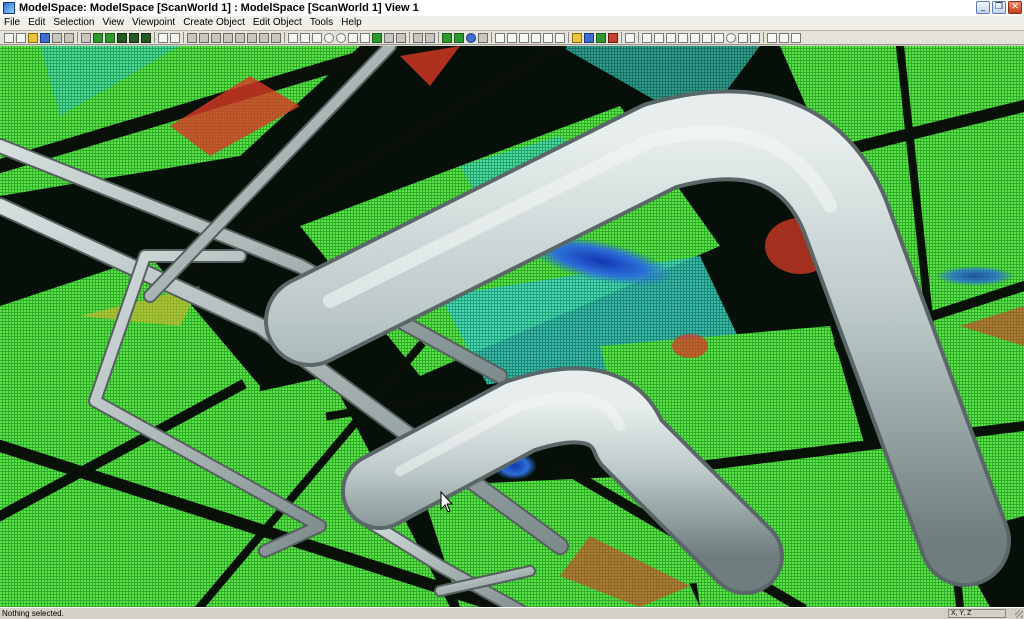 Image resolution: width=1024 pixels, height=619 pixels. I want to click on polygon-select-icon, so click(743, 37).